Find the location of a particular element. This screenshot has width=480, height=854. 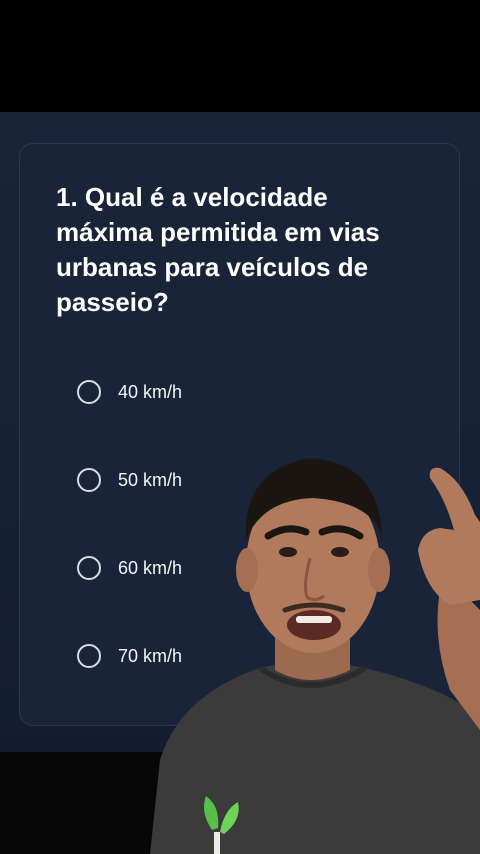

answer-option-label: 40 km/h is located at coordinates (150, 391).